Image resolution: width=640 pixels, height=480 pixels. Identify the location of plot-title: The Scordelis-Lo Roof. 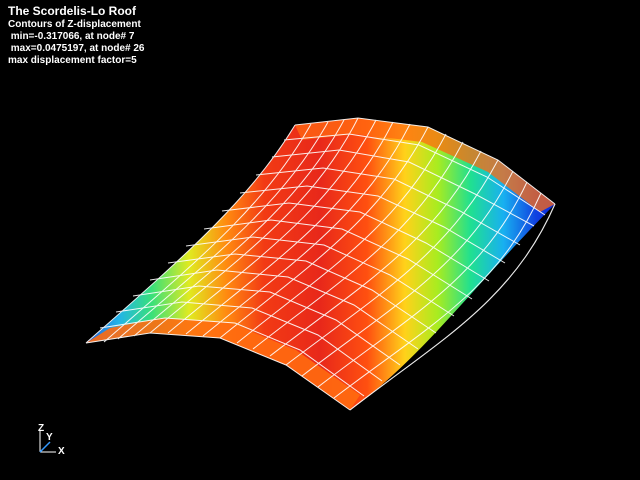
(72, 11).